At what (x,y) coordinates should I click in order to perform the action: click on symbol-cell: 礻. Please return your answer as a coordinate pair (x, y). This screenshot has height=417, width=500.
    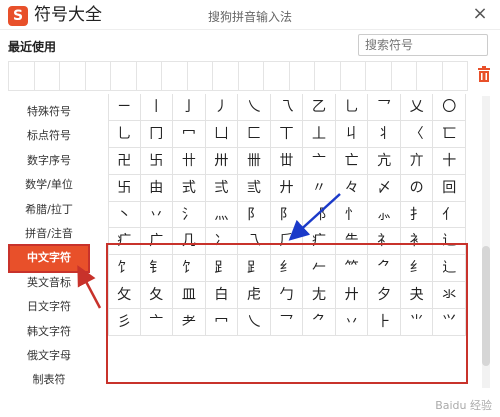
    Looking at the image, I should click on (384, 242).